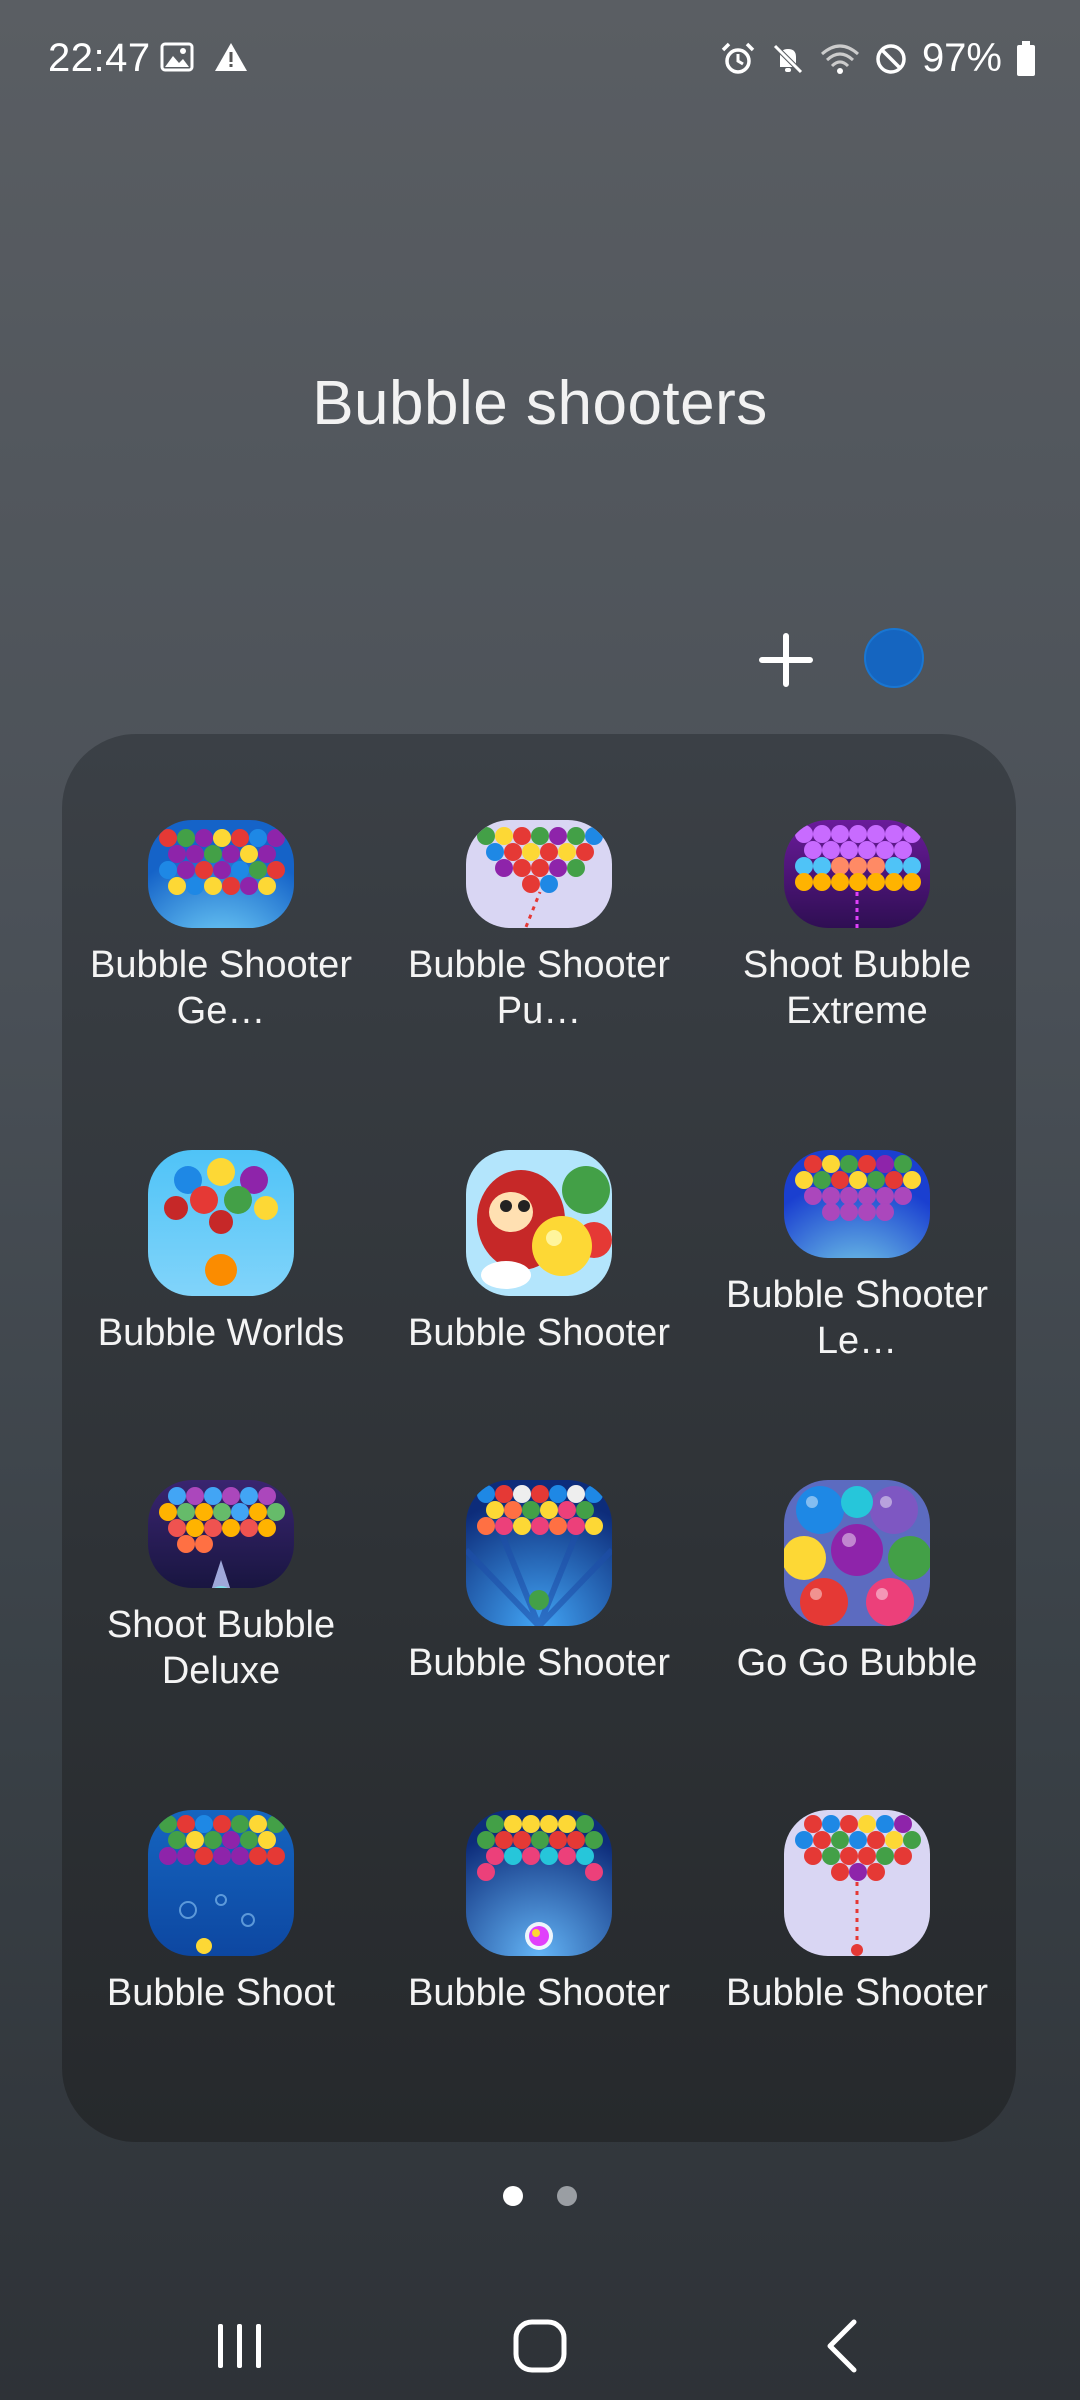 The height and width of the screenshot is (2400, 1080). What do you see at coordinates (231, 57) in the screenshot?
I see `warning-icon` at bounding box center [231, 57].